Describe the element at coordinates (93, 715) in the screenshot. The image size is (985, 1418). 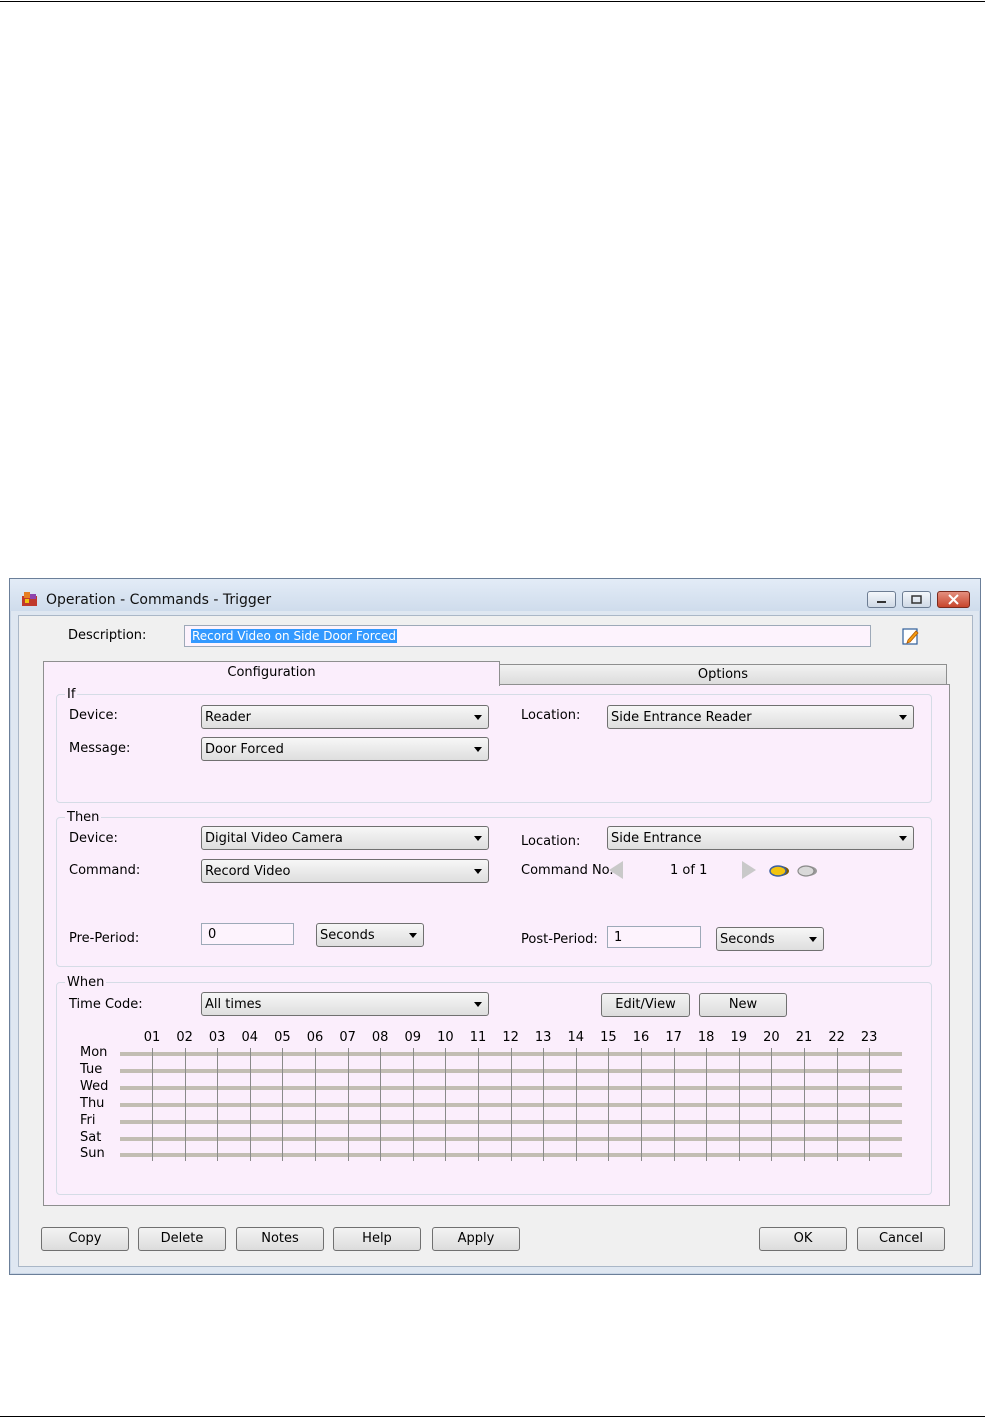
I see `if-device-label: Device:` at that location.